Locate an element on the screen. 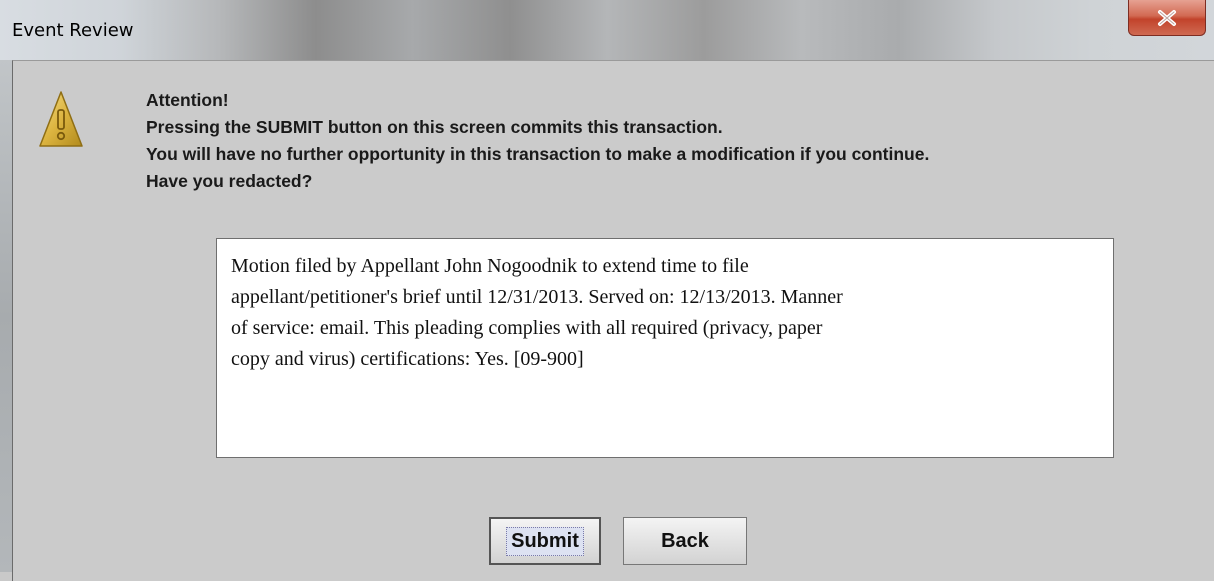 This screenshot has height=581, width=1214. close-icon is located at coordinates (1167, 17).